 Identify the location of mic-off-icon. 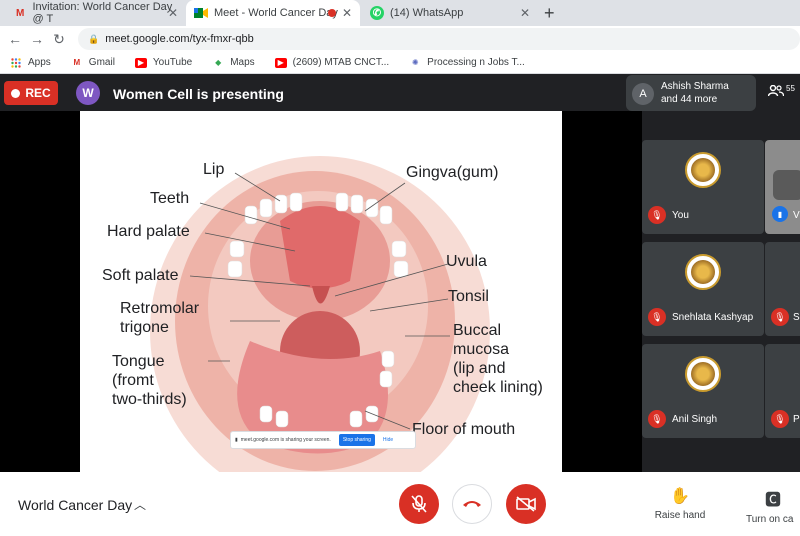
(419, 504).